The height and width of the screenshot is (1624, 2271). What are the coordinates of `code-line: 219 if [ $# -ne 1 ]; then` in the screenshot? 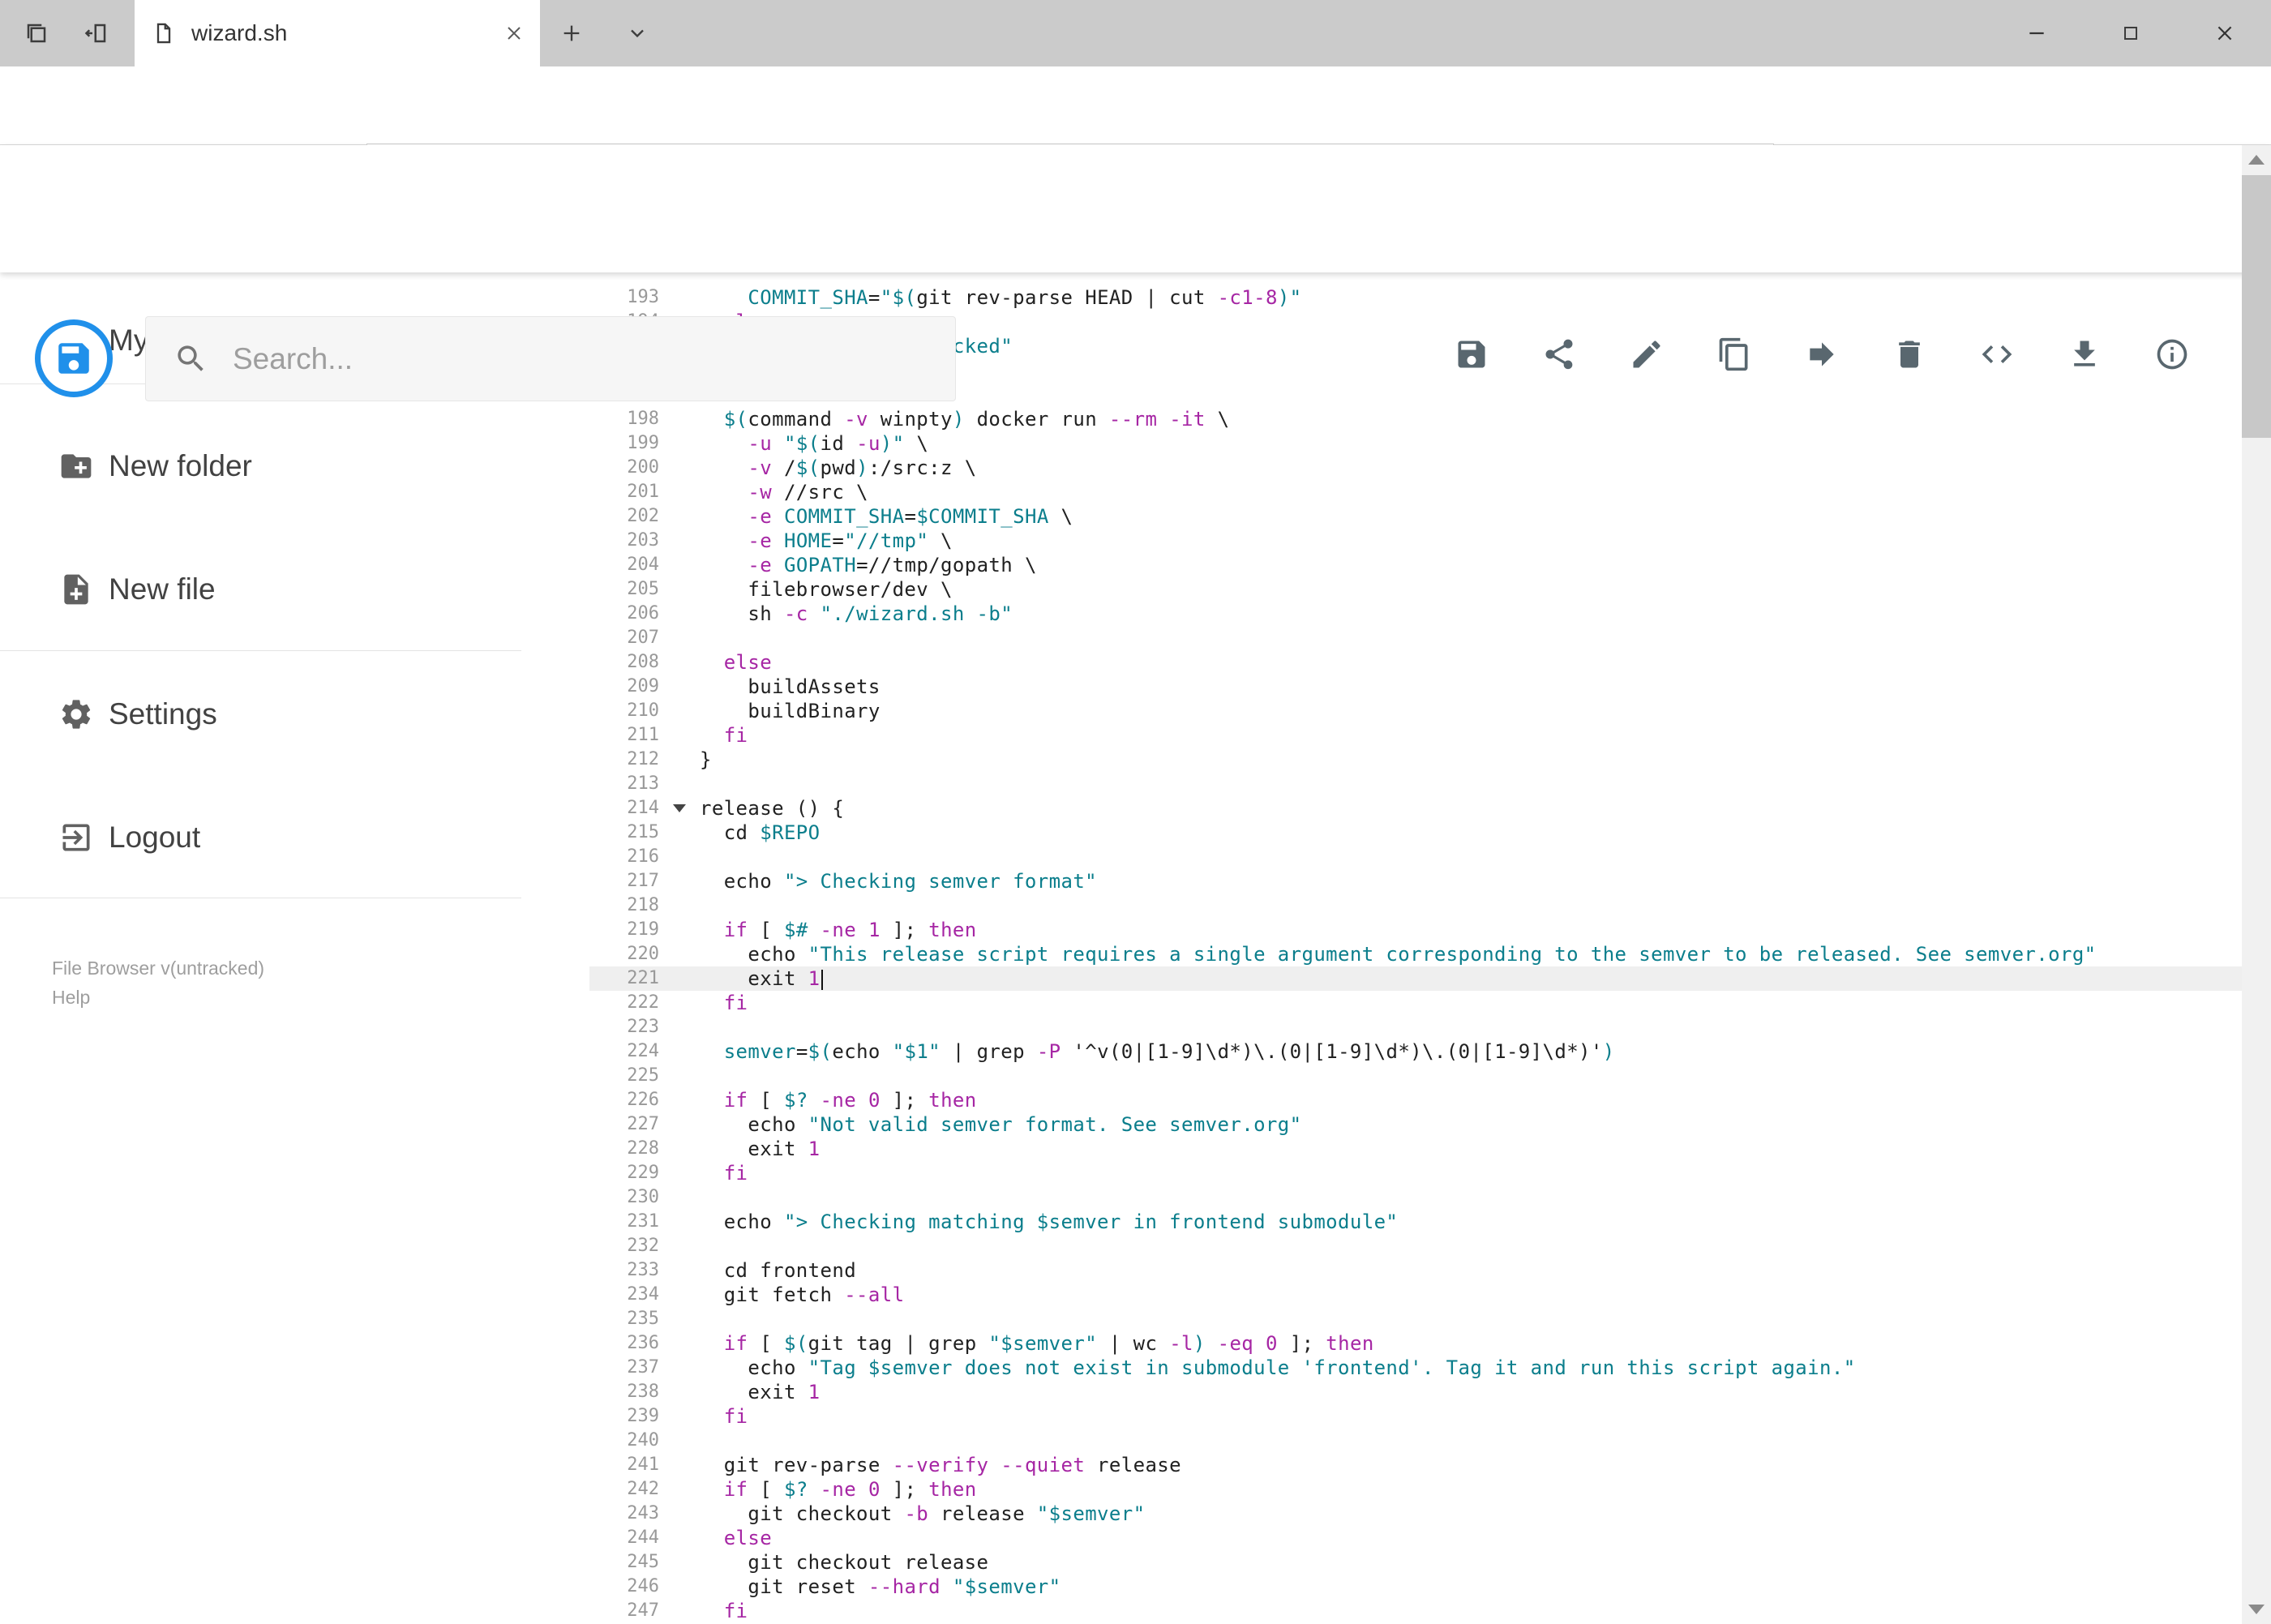 It's located at (1416, 930).